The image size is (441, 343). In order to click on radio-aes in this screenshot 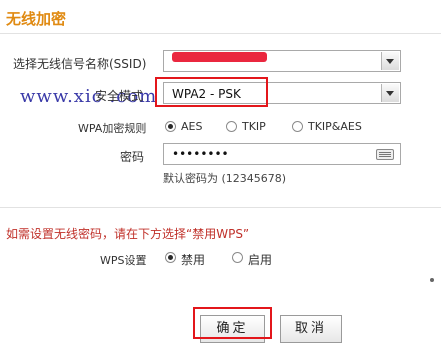, I will do `click(170, 126)`.